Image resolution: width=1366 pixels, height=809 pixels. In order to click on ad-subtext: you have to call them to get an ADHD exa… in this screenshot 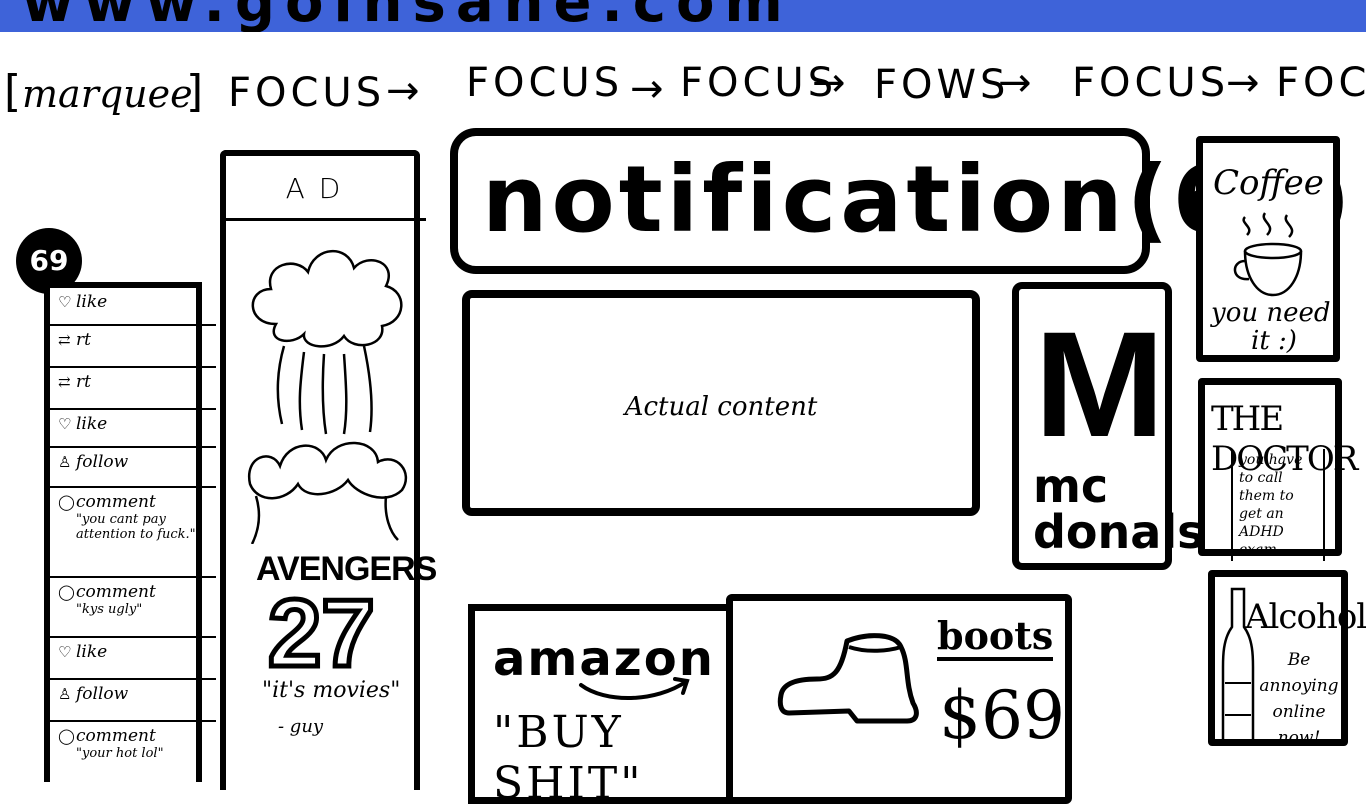, I will do `click(1278, 505)`.